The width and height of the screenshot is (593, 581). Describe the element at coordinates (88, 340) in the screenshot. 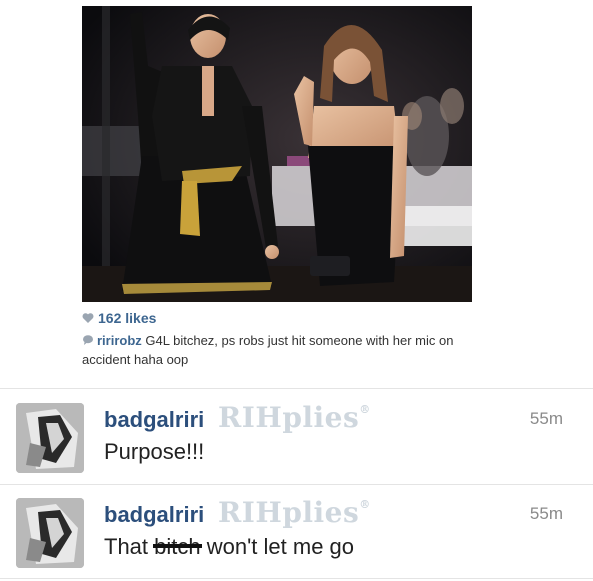

I see `comment-bubble-icon` at that location.